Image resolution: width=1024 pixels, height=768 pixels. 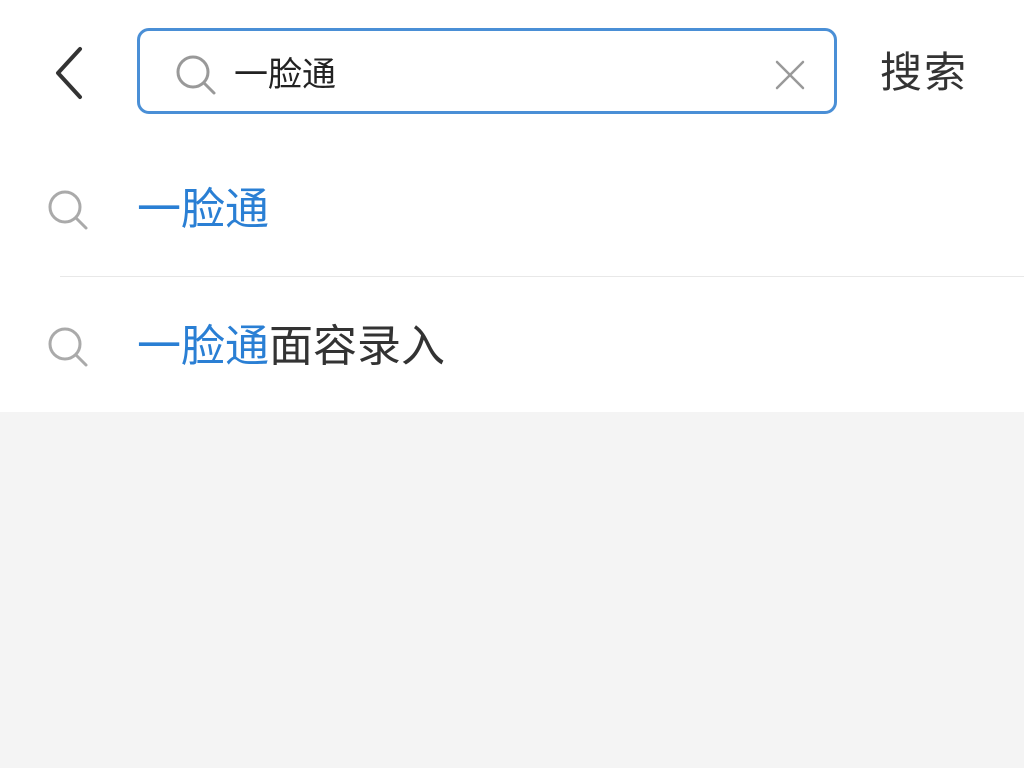 I want to click on chevron-left-icon, so click(x=69, y=73).